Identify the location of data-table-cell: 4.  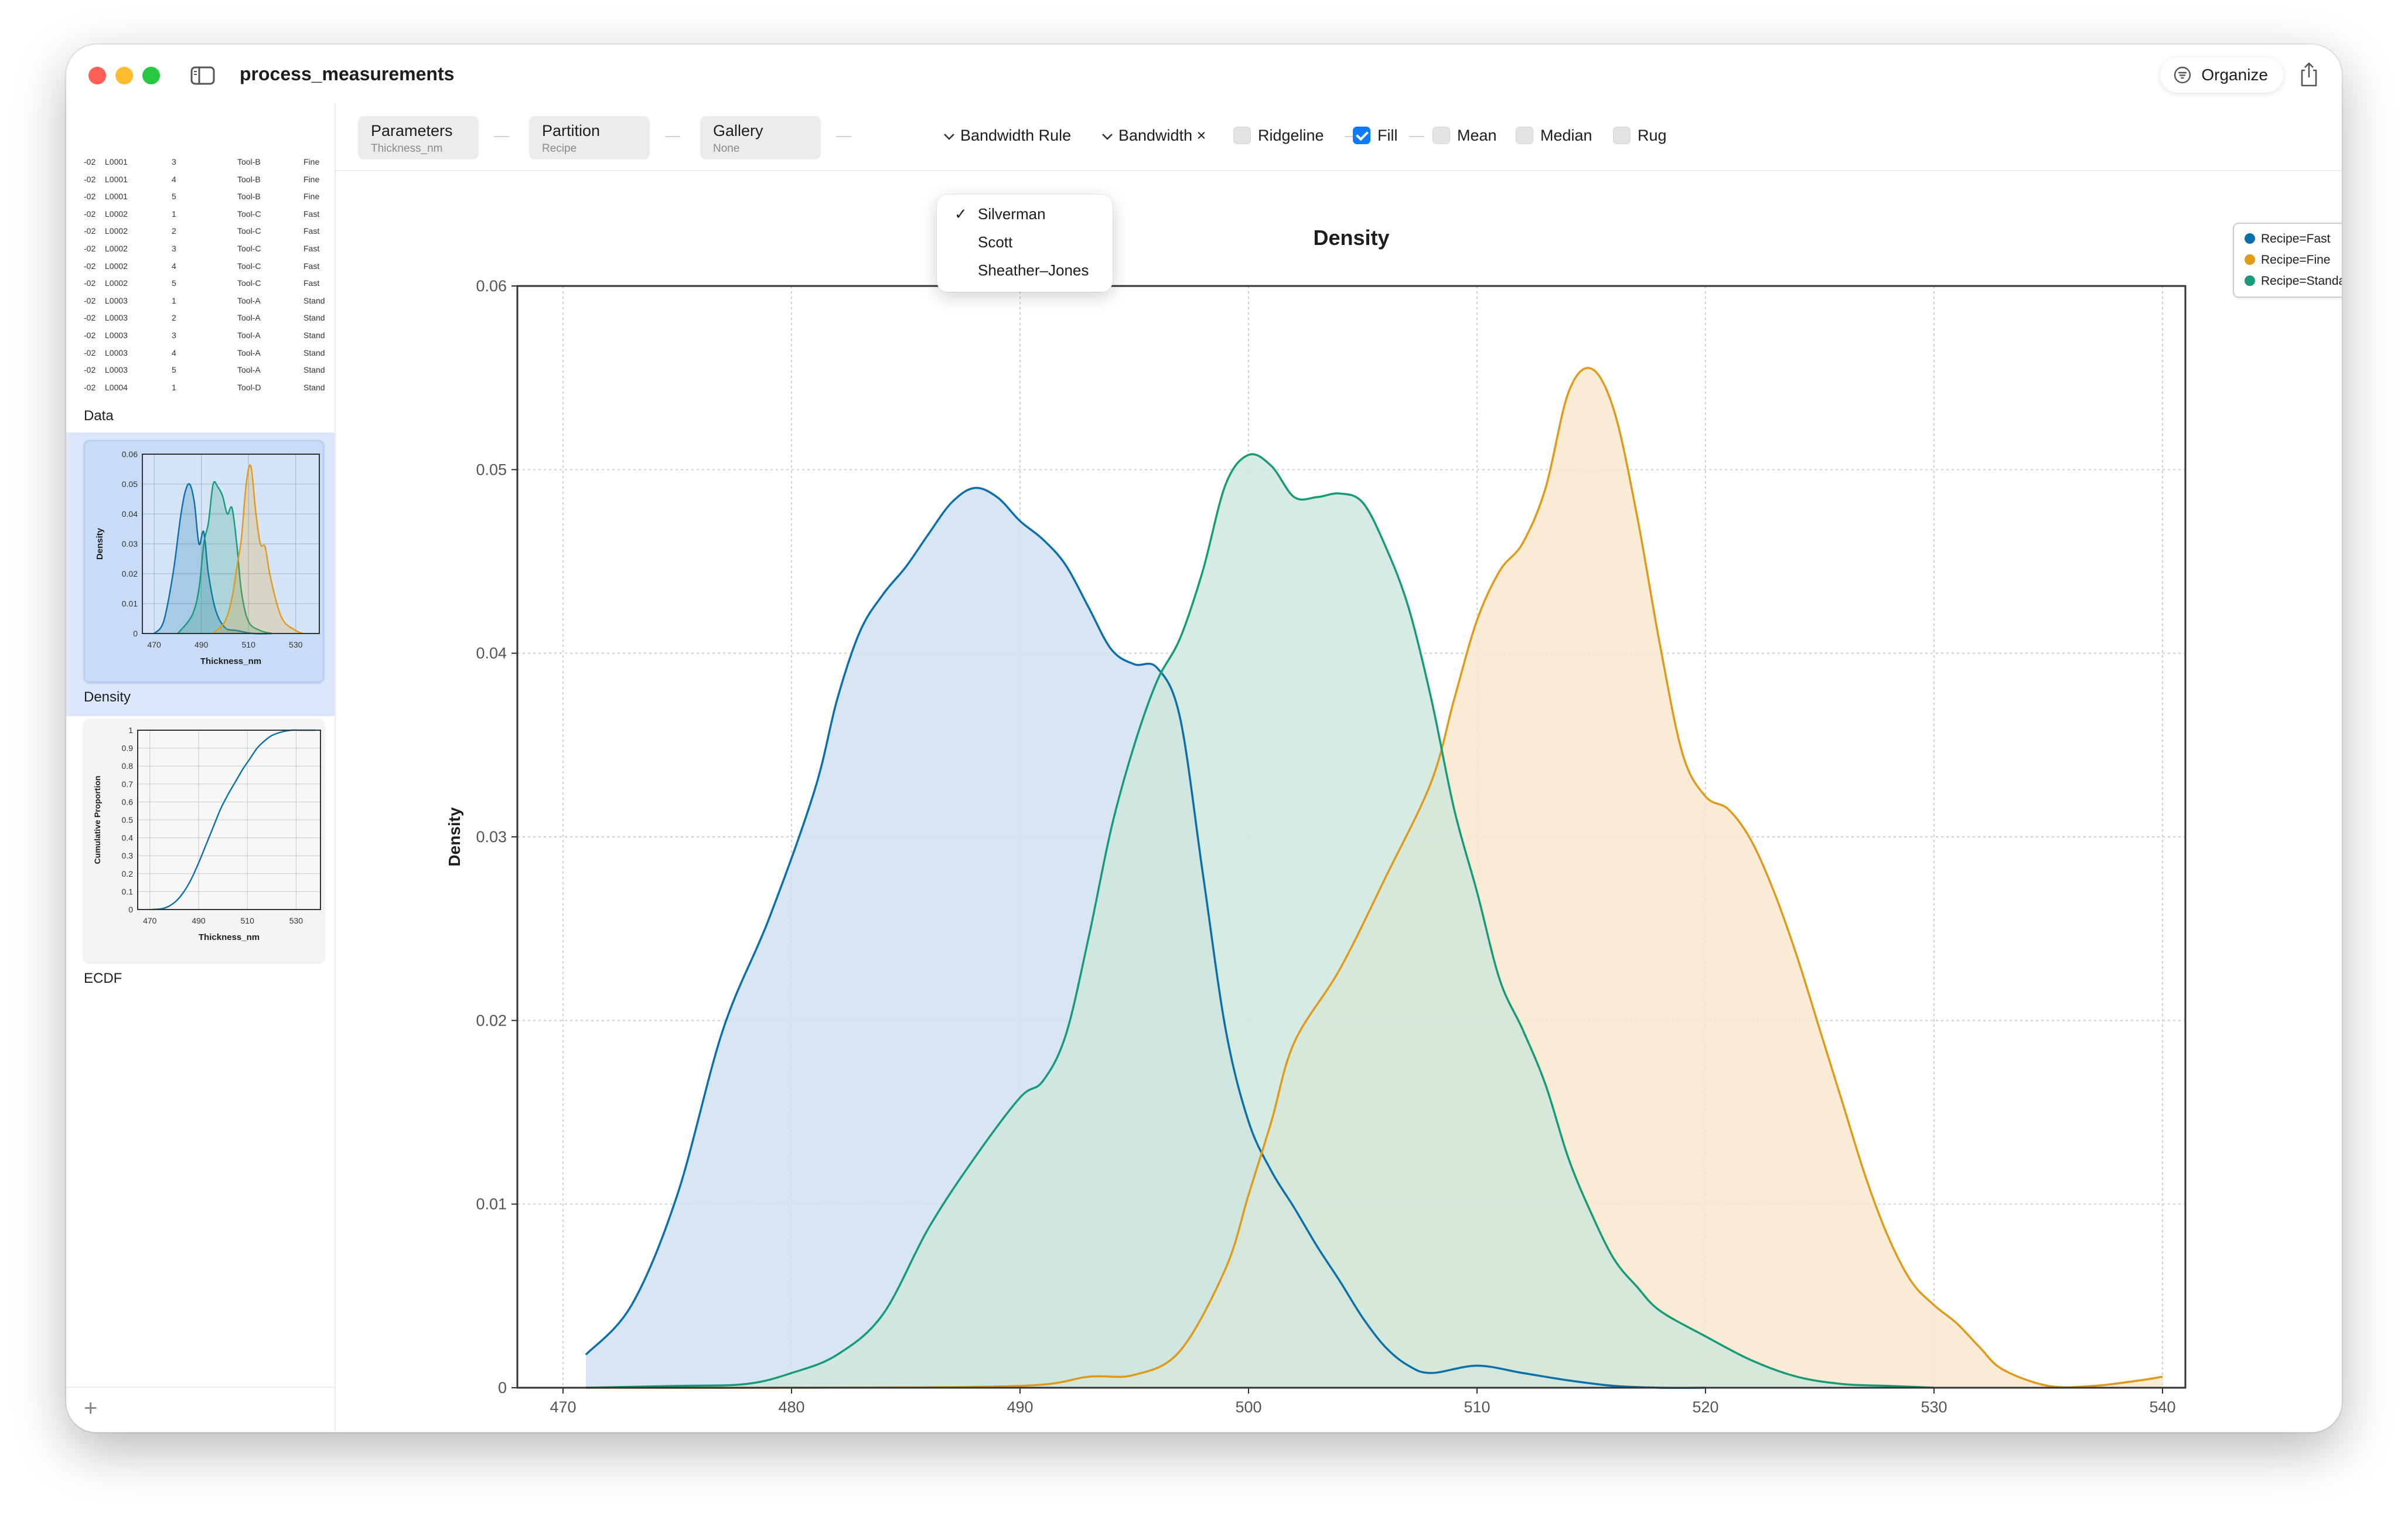
(174, 352).